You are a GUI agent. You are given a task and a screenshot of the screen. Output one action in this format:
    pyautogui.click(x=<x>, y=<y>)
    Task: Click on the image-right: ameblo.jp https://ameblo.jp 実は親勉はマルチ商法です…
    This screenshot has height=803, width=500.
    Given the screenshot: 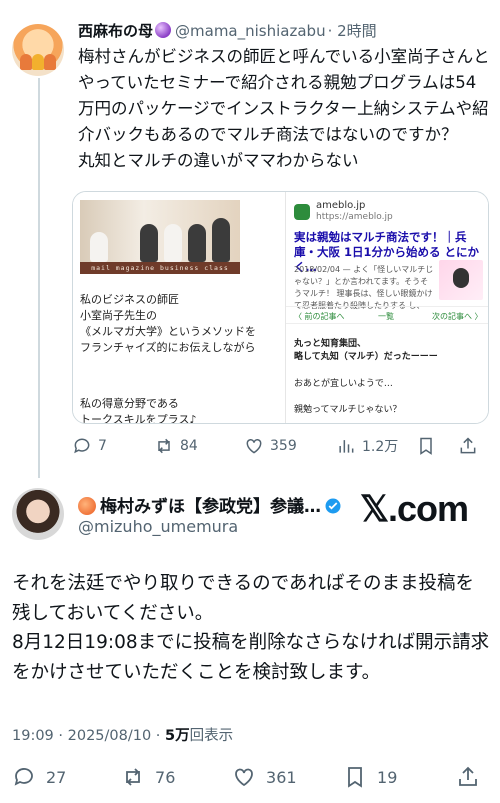 What is the action you would take?
    pyautogui.click(x=386, y=307)
    